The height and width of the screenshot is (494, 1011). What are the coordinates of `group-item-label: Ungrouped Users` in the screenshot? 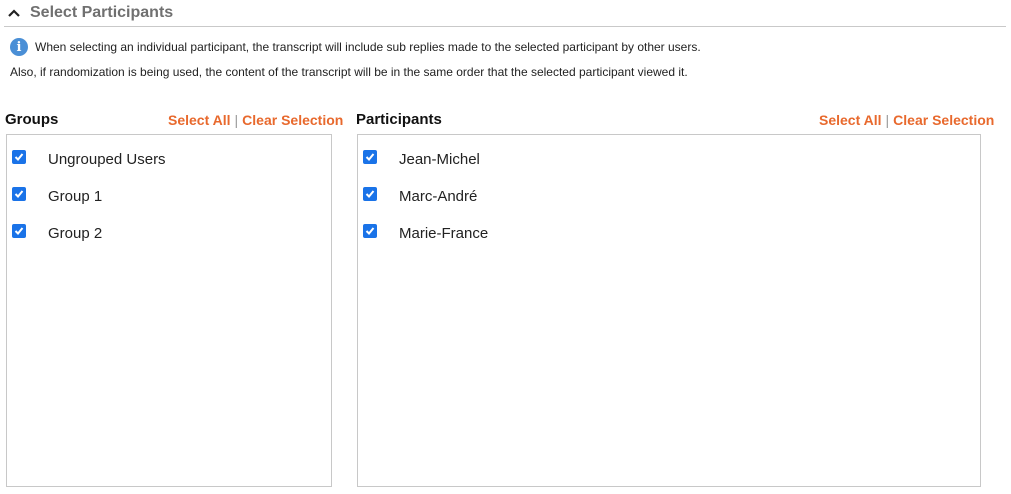 It's located at (107, 159).